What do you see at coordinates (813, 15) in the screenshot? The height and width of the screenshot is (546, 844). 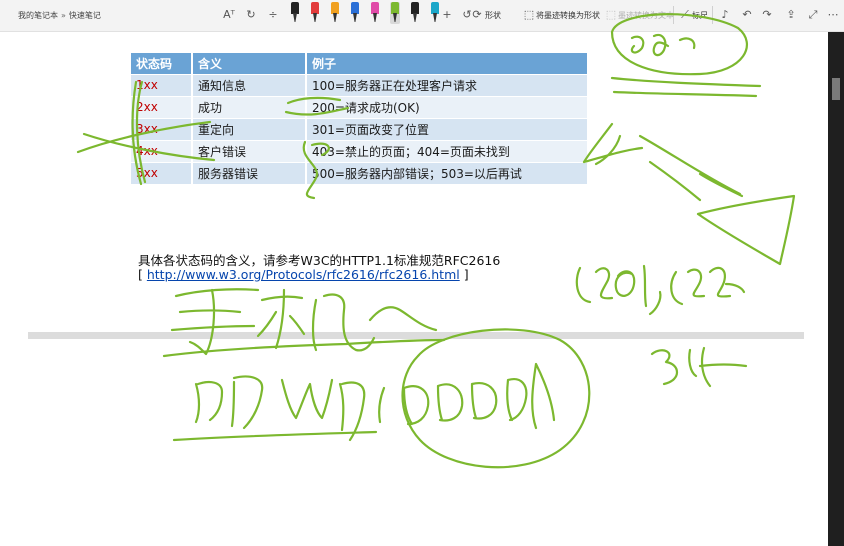 I see `expand-icon: ⤢` at bounding box center [813, 15].